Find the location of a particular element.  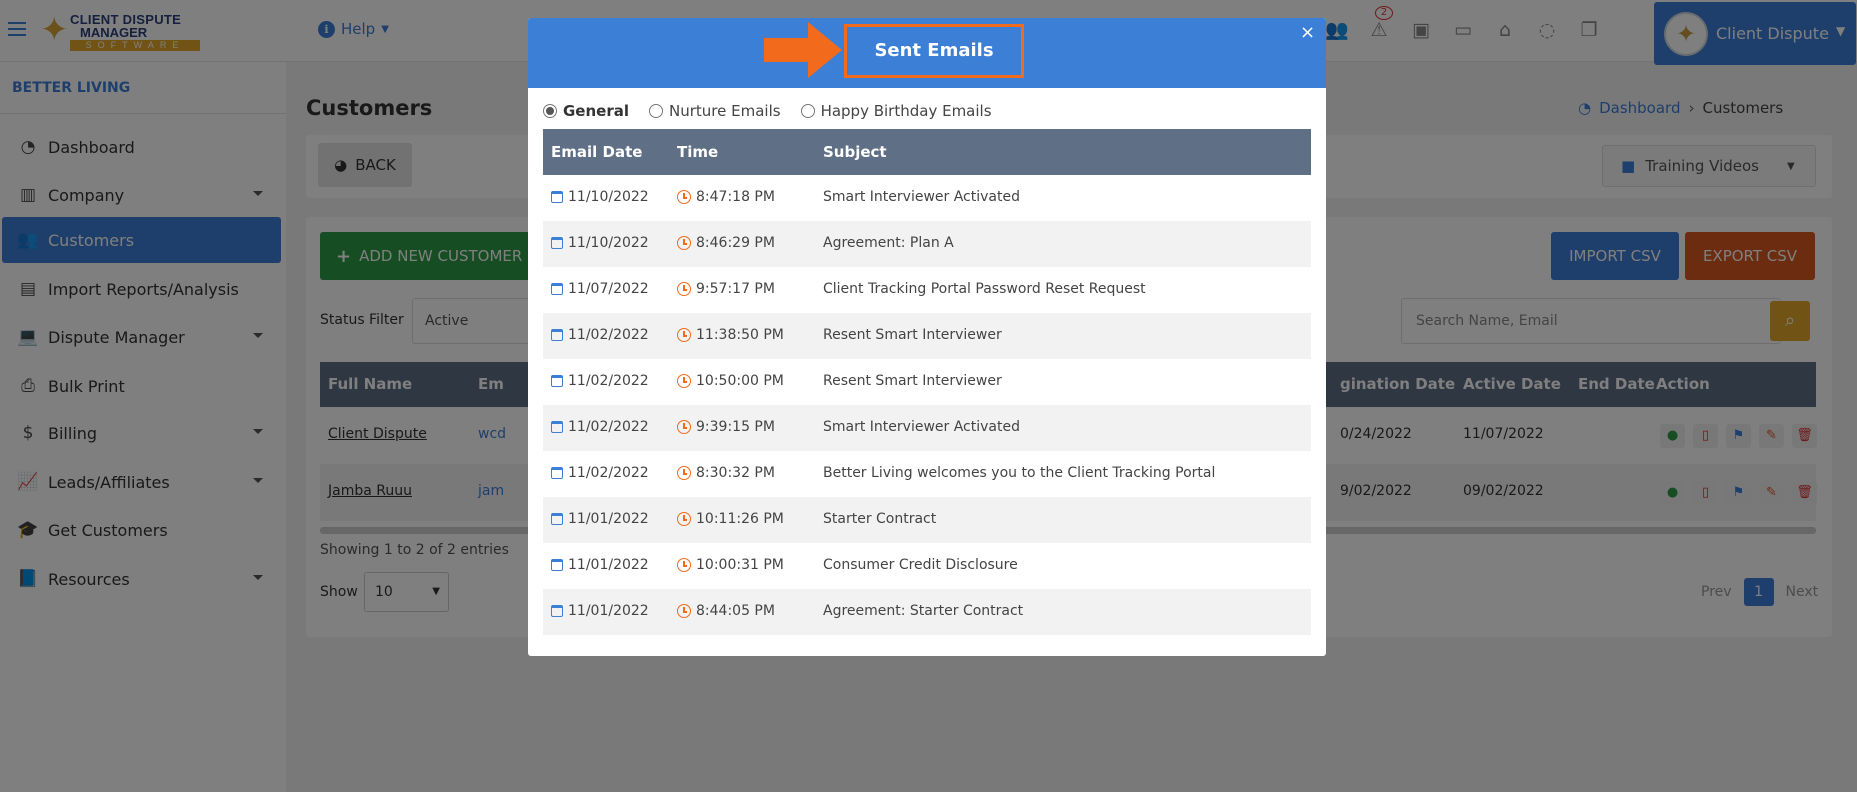

email-time-cell: 9:57:17 PM is located at coordinates (726, 289).